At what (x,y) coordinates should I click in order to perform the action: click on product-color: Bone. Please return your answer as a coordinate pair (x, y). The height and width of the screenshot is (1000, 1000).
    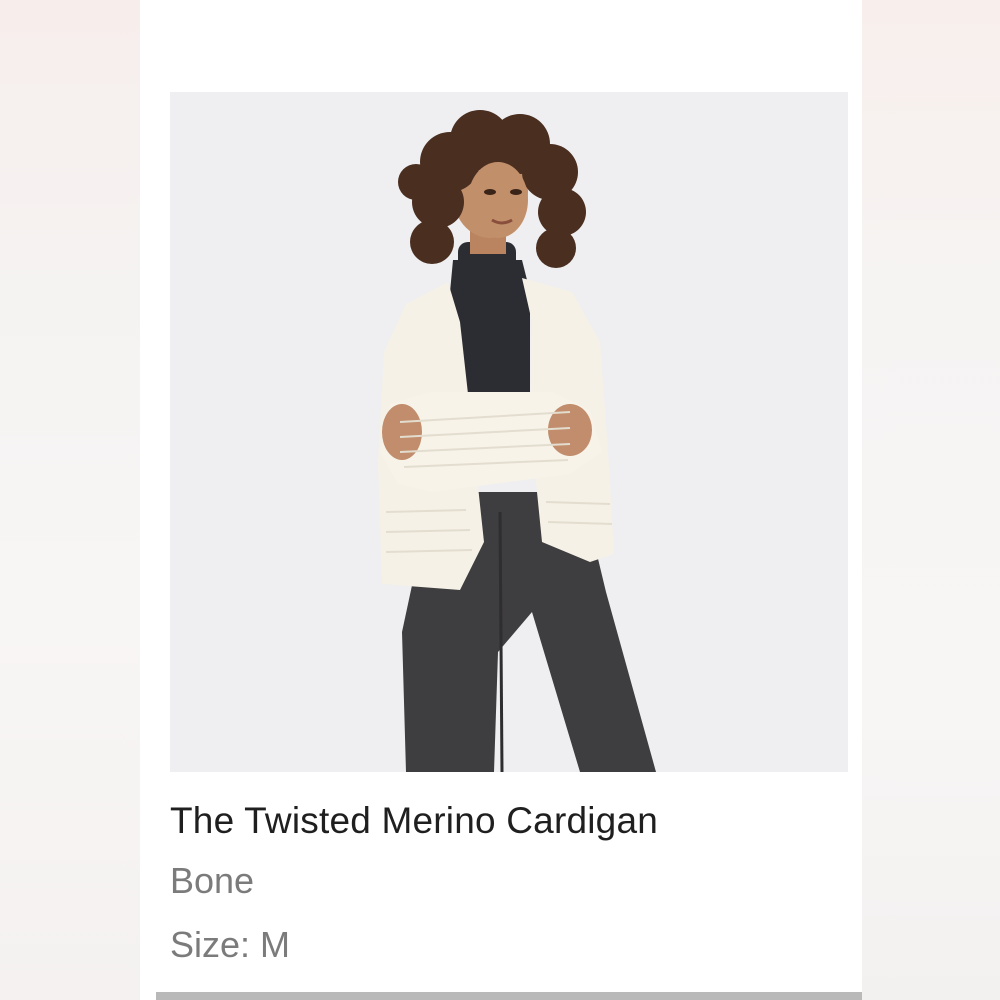
    Looking at the image, I should click on (212, 880).